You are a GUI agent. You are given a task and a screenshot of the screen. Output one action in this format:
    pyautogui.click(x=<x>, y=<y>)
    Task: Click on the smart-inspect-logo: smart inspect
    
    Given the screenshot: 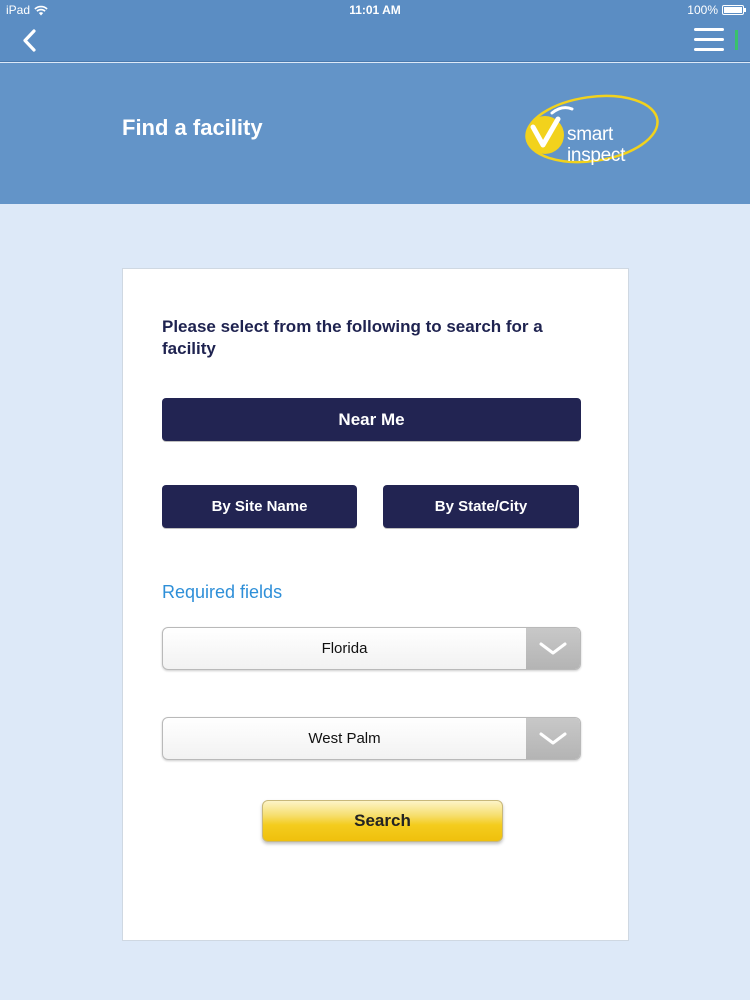 What is the action you would take?
    pyautogui.click(x=591, y=131)
    